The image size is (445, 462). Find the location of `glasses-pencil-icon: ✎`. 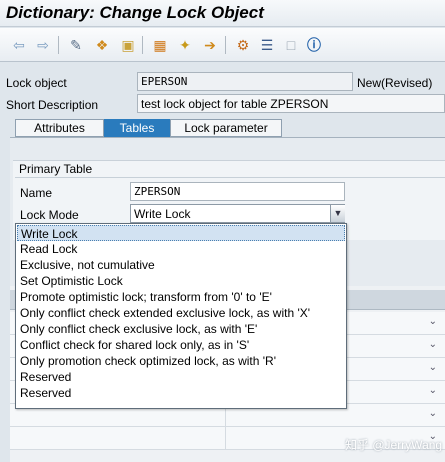

glasses-pencil-icon: ✎ is located at coordinates (76, 45).